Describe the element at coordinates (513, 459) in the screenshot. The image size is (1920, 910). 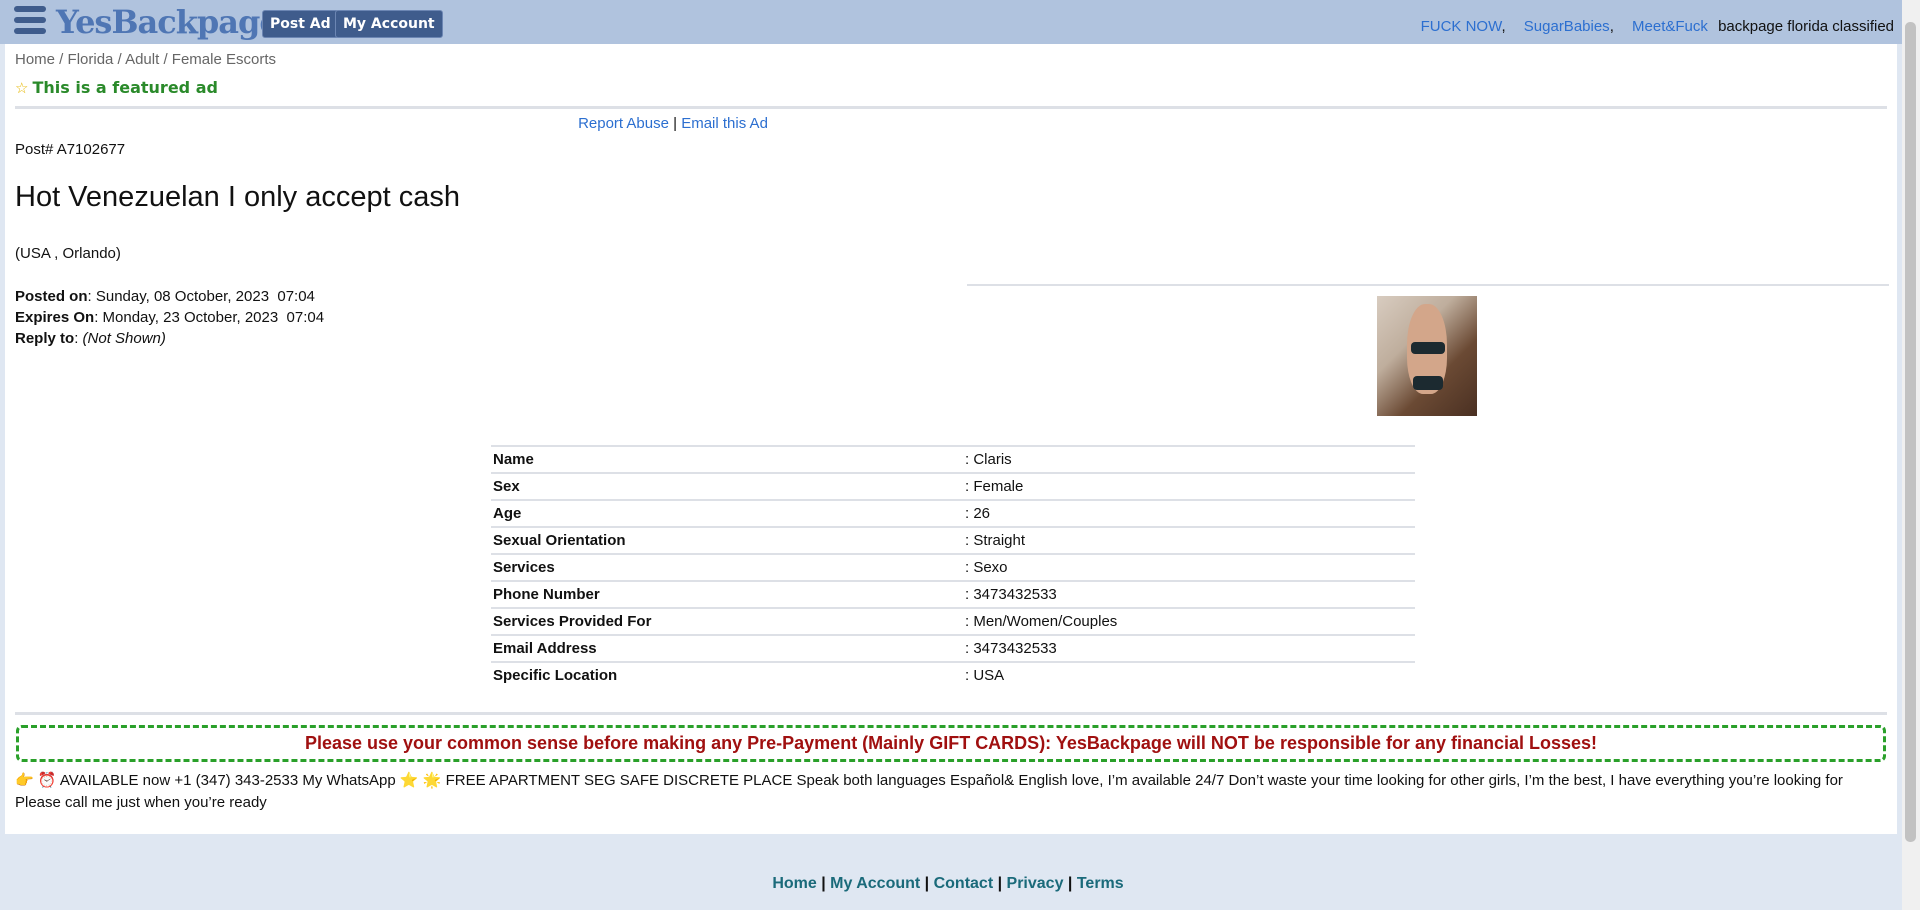
I see `detail-key: Name` at that location.